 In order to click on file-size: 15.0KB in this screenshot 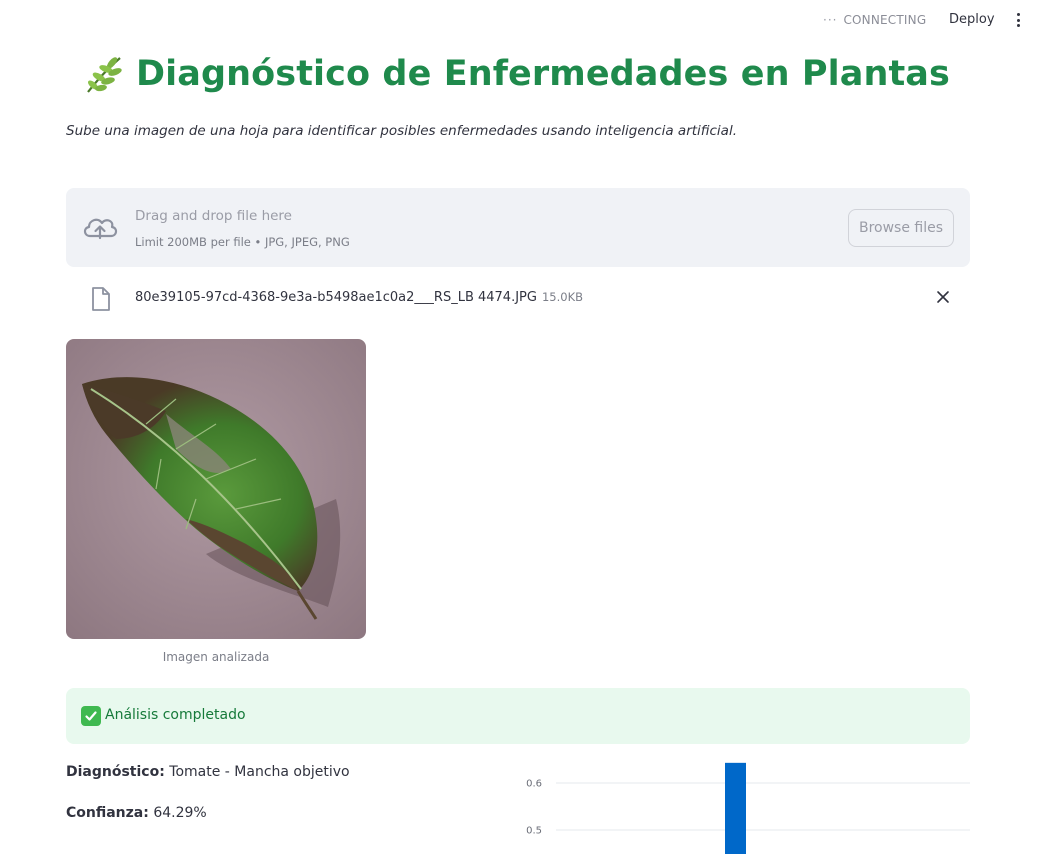, I will do `click(562, 297)`.